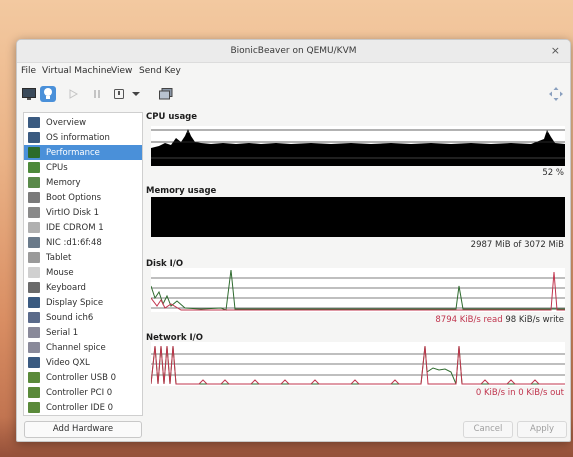  What do you see at coordinates (79, 392) in the screenshot?
I see `sidebar-item-label: Controller PCI 0` at bounding box center [79, 392].